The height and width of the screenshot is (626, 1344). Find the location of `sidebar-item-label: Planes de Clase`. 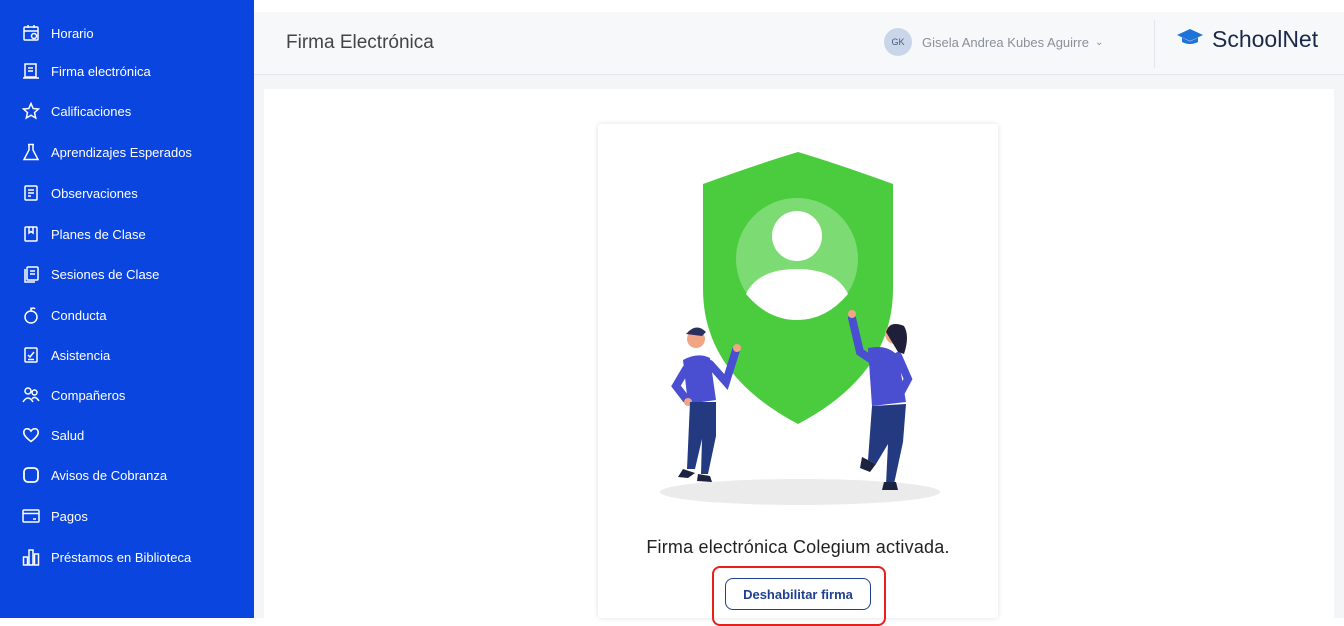

sidebar-item-label: Planes de Clase is located at coordinates (98, 234).